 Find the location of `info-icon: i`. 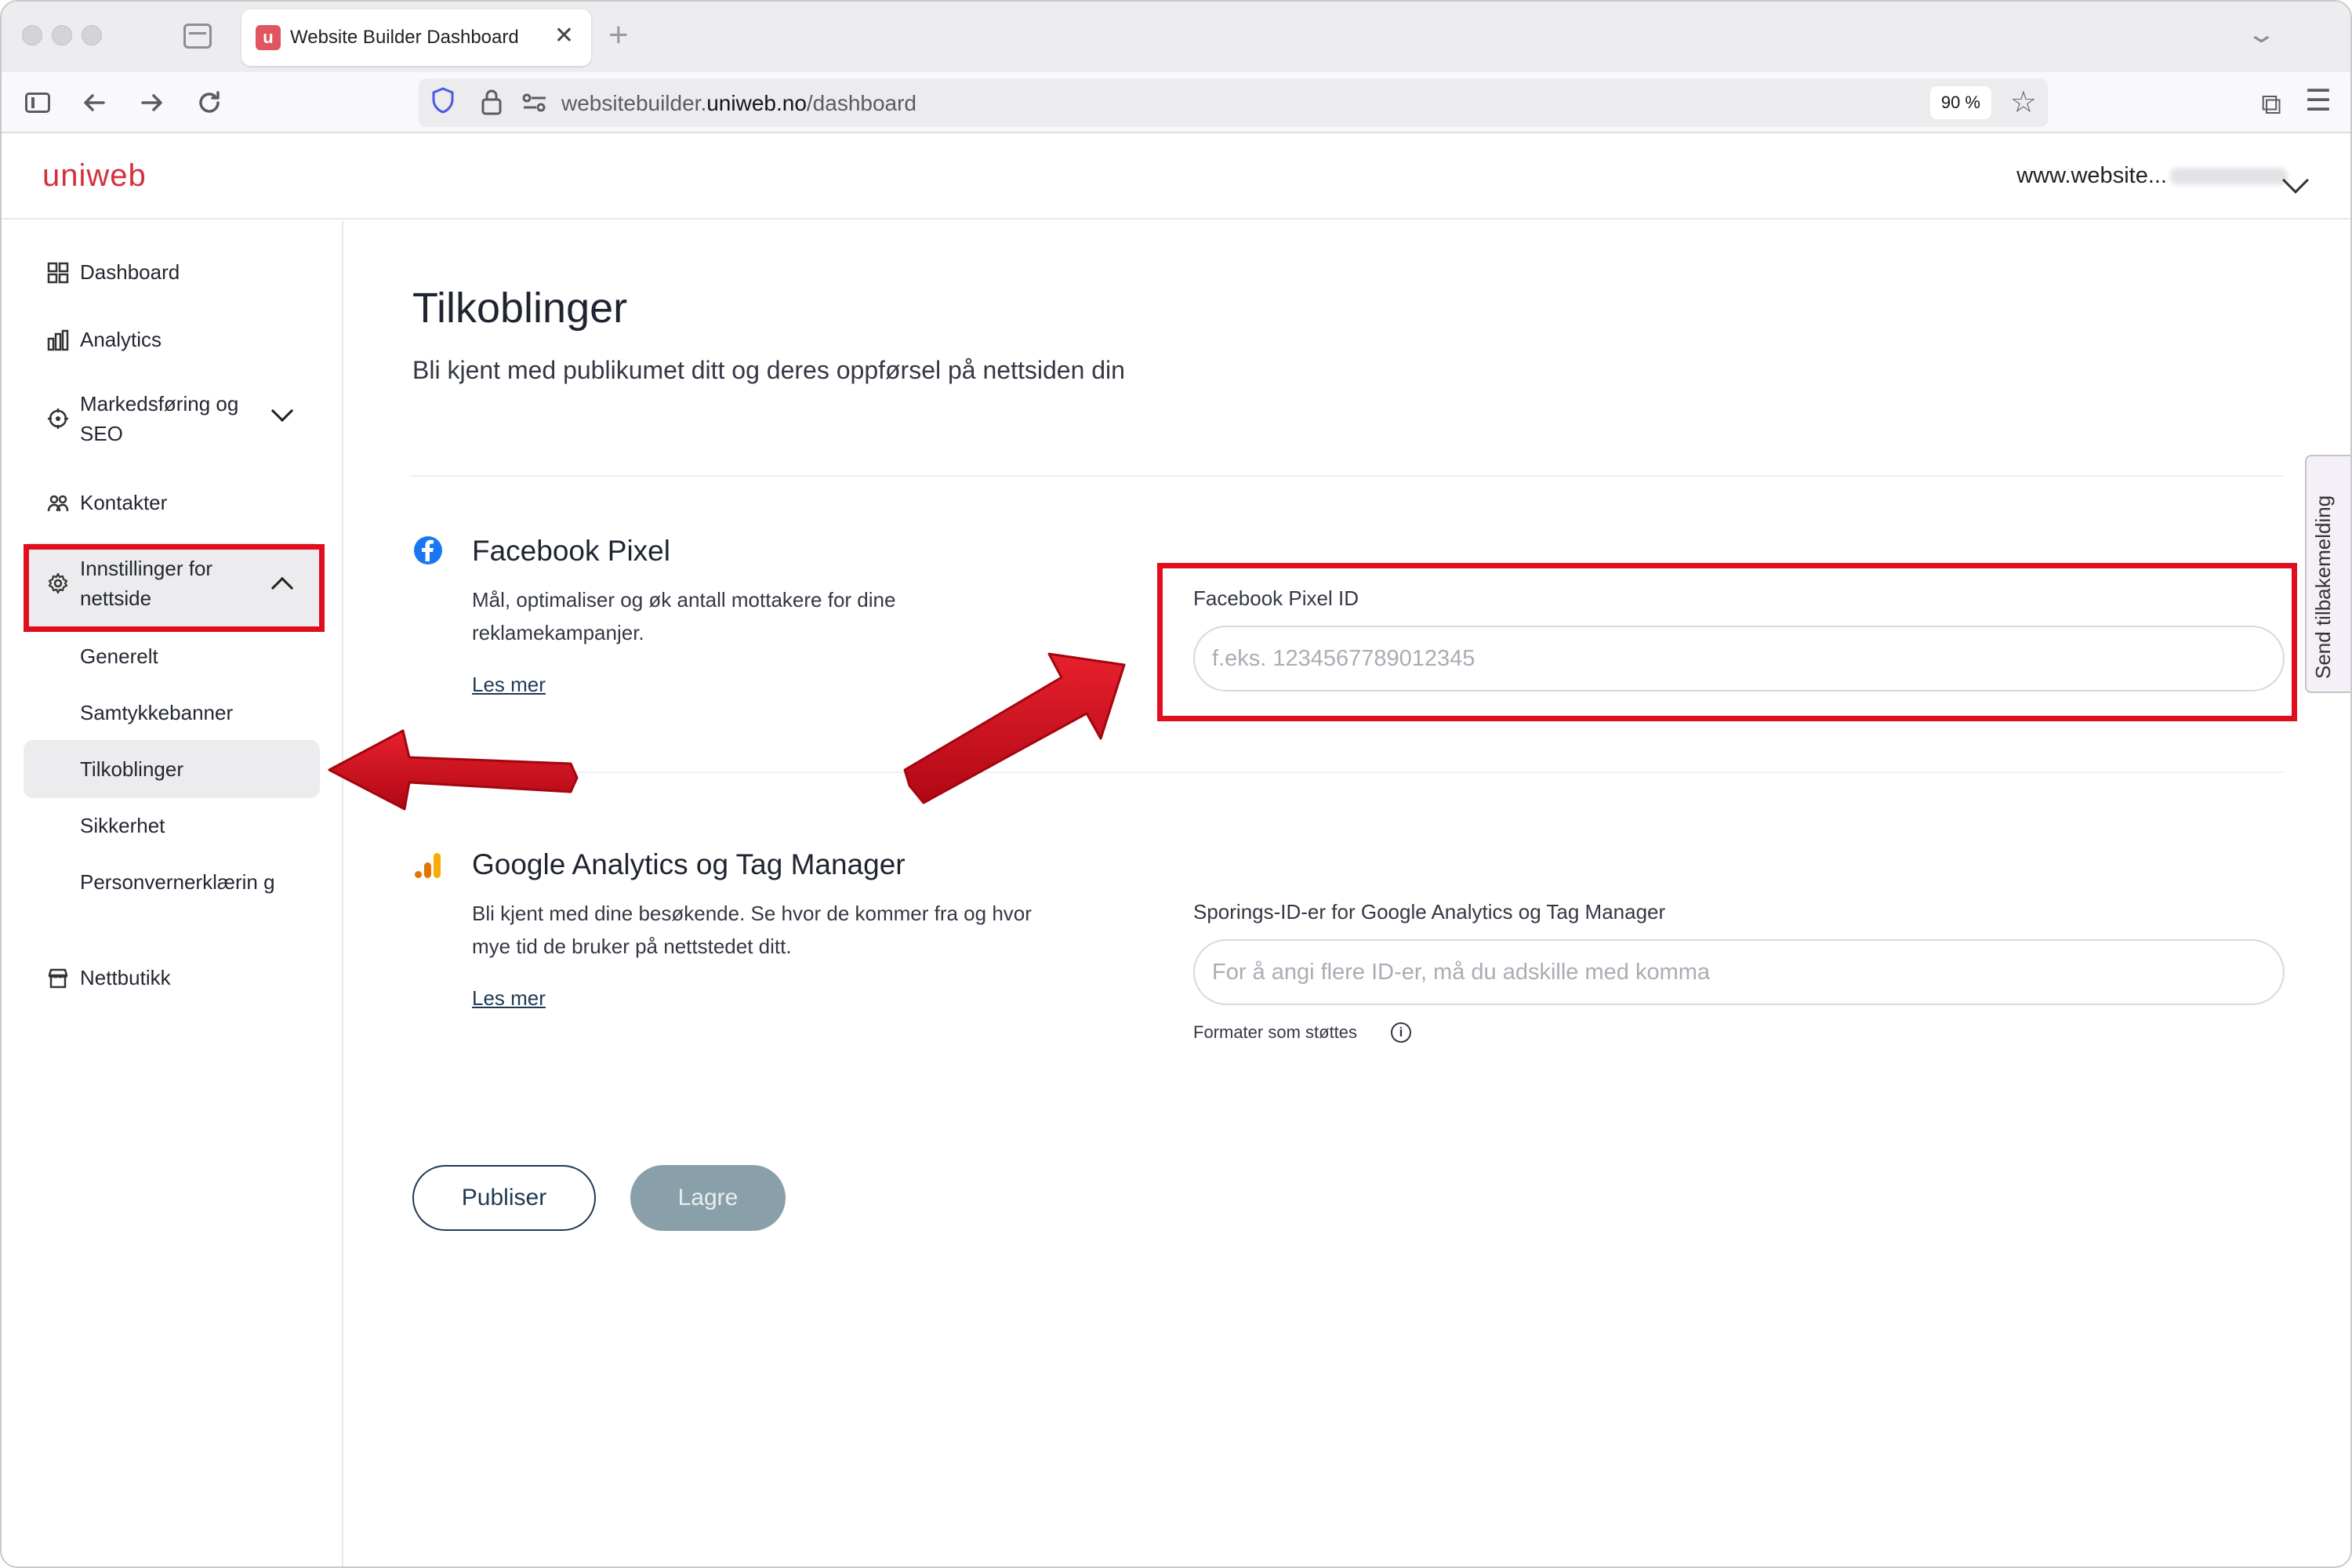

info-icon: i is located at coordinates (1401, 1032).